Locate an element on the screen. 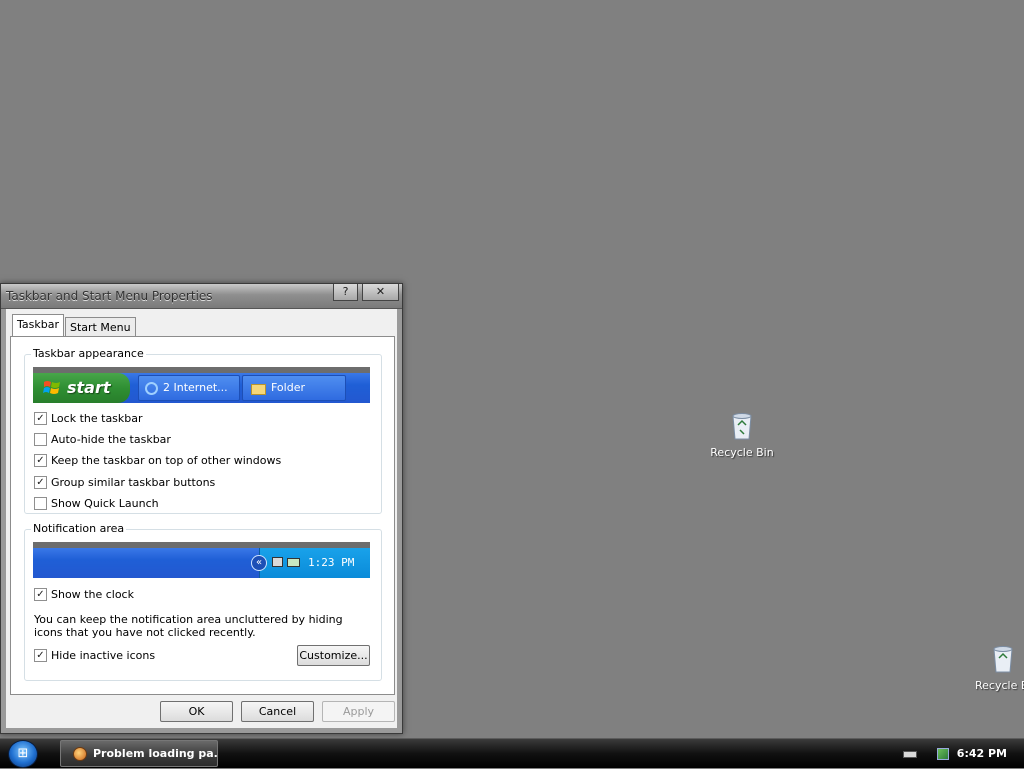 The width and height of the screenshot is (1024, 769). windows-logo-icon: ⊞ is located at coordinates (23, 753).